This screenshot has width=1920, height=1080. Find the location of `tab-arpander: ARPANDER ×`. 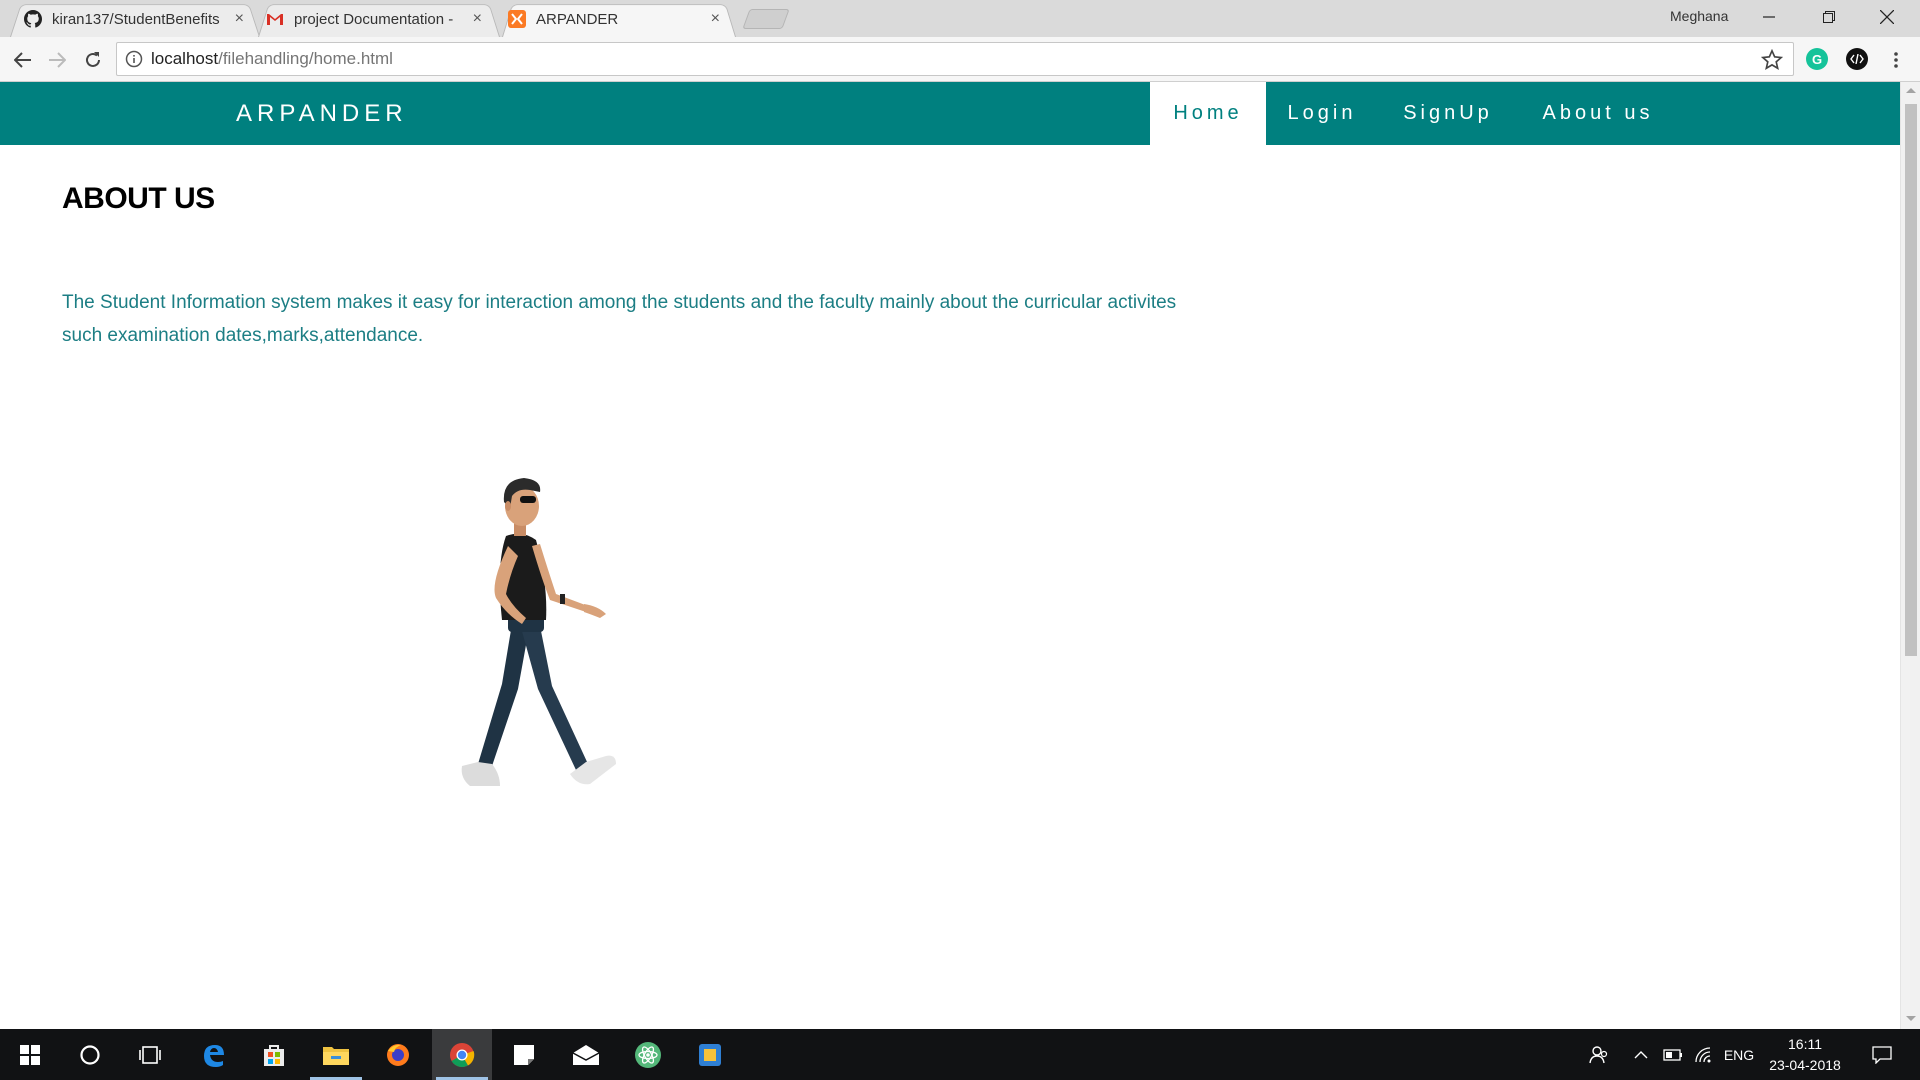

tab-arpander: ARPANDER × is located at coordinates (609, 19).